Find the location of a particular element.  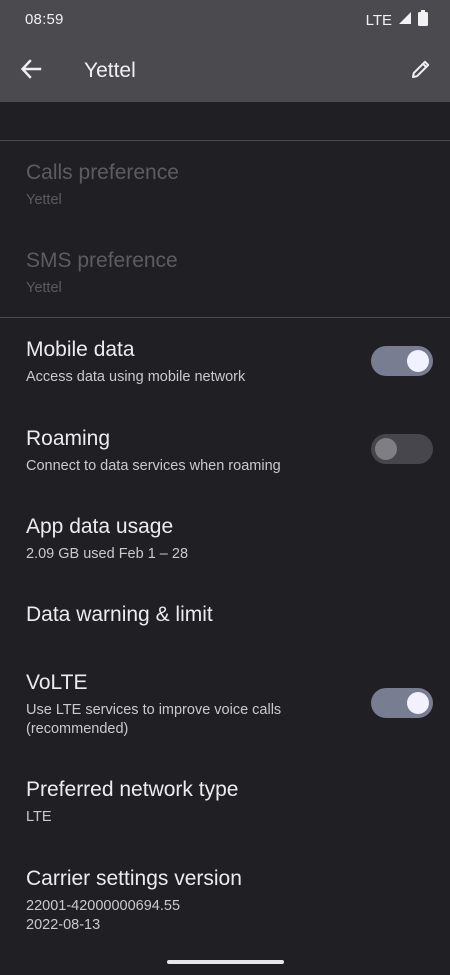

app-data-usage-item: App data usage 2.09 GB used Feb 1 – 28 is located at coordinates (225, 538).